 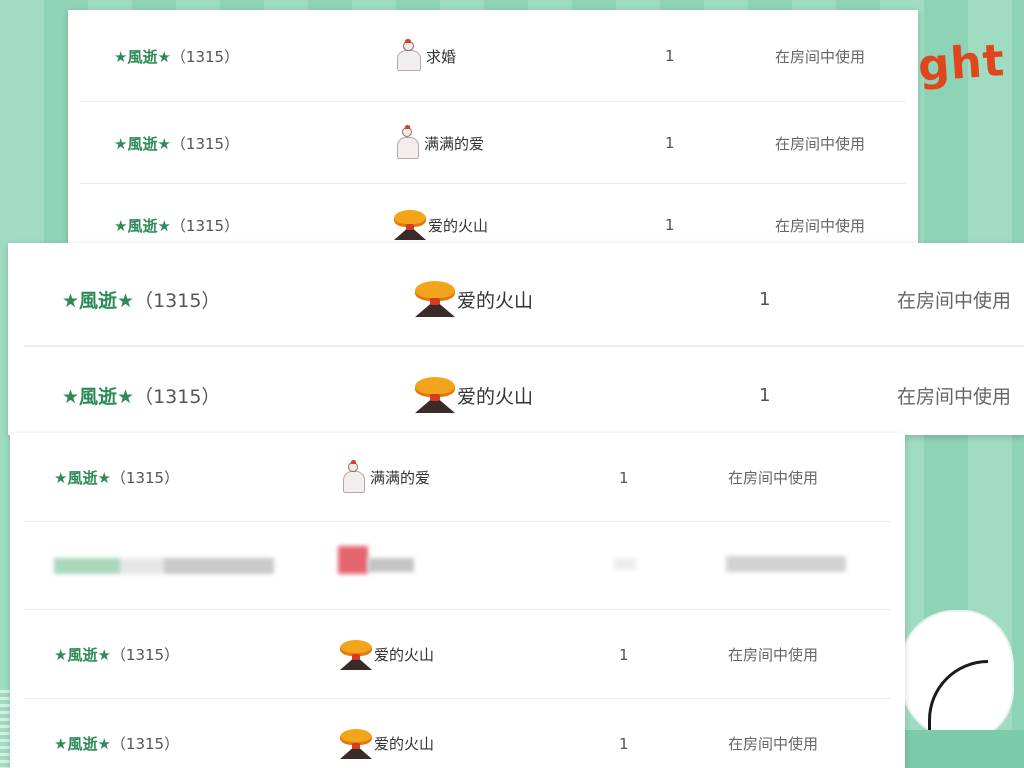 What do you see at coordinates (441, 56) in the screenshot?
I see `gift-name: 求婚` at bounding box center [441, 56].